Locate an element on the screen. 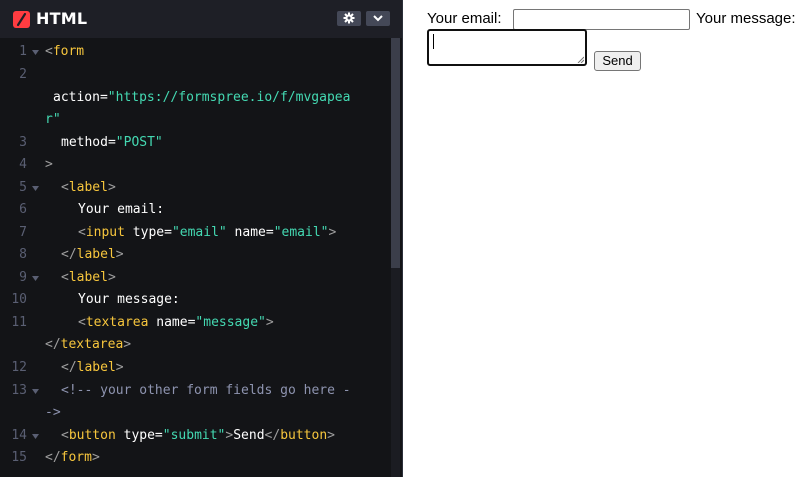 The image size is (808, 477). code-token: "message" is located at coordinates (230, 322).